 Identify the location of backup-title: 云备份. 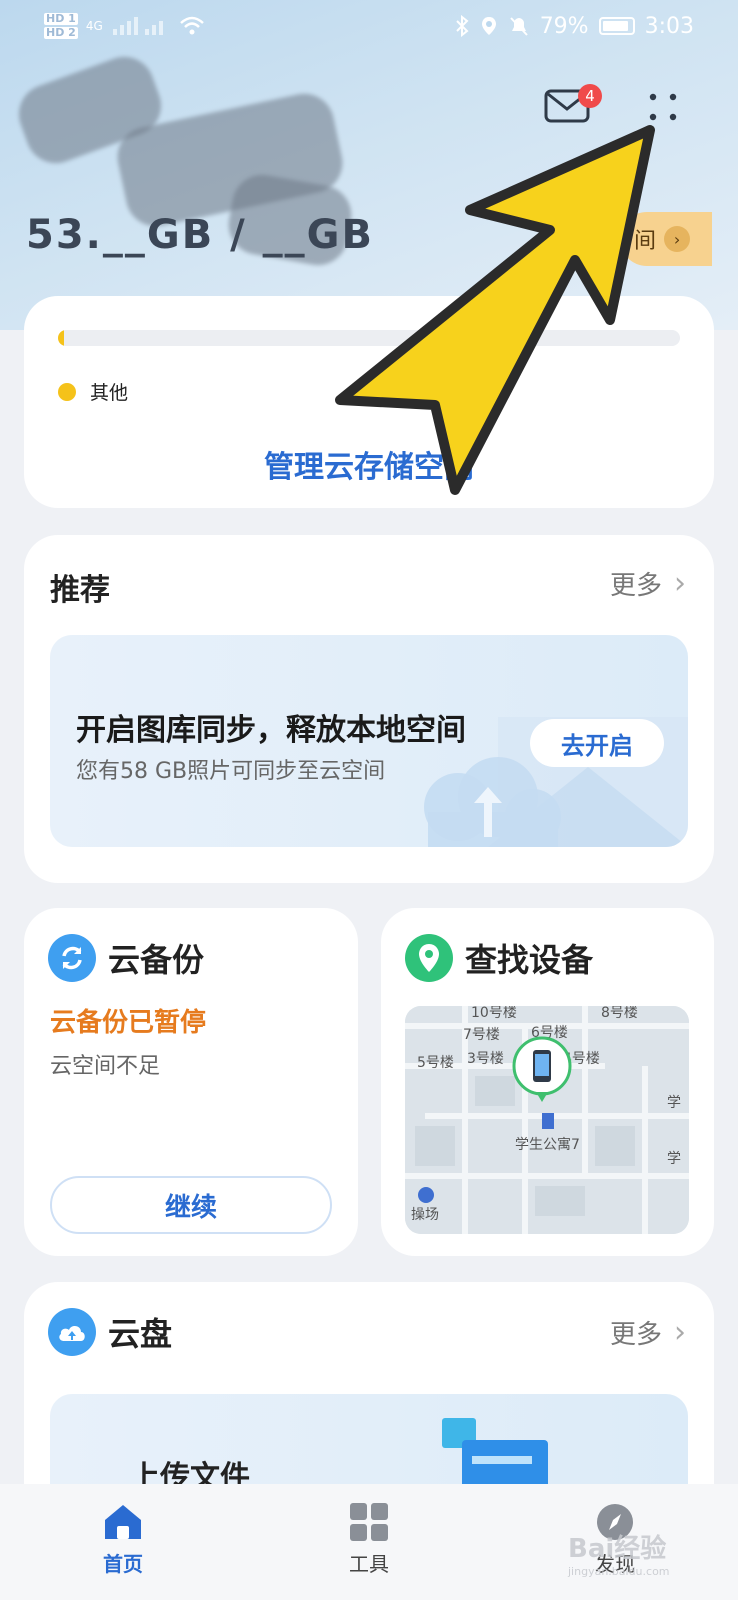
(156, 960).